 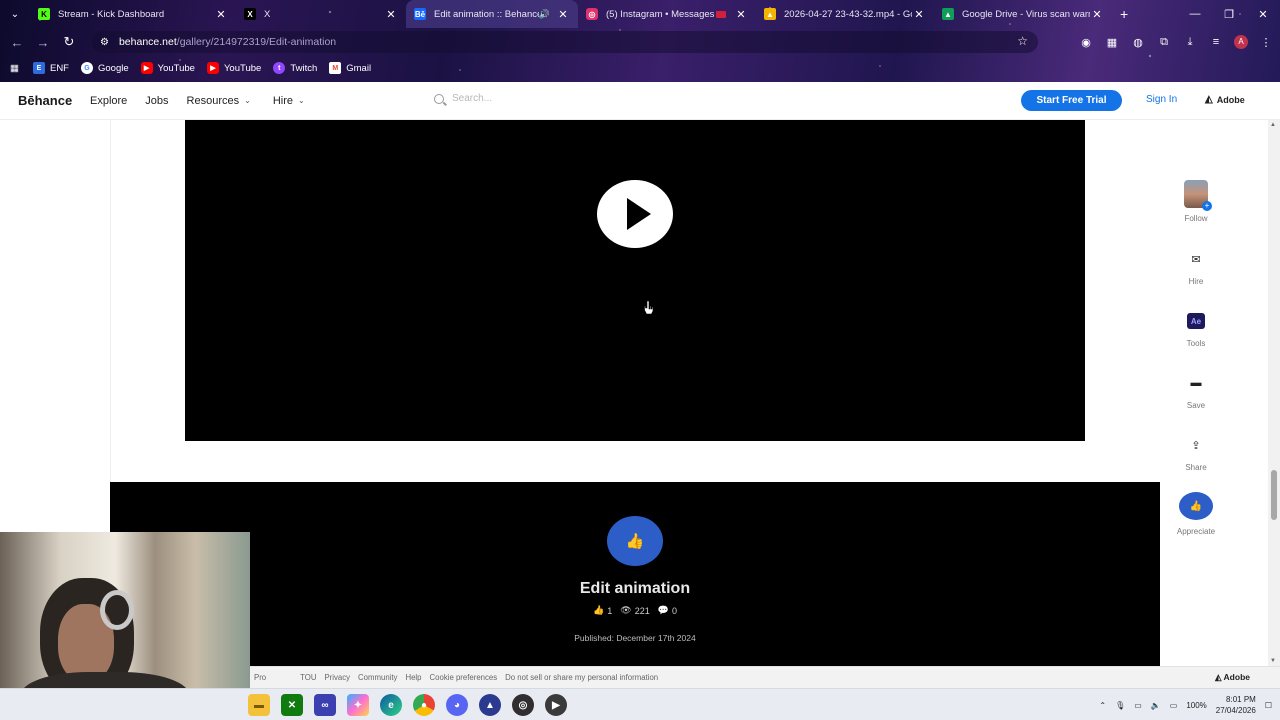 I want to click on extension-icon: ▦, so click(x=1112, y=42).